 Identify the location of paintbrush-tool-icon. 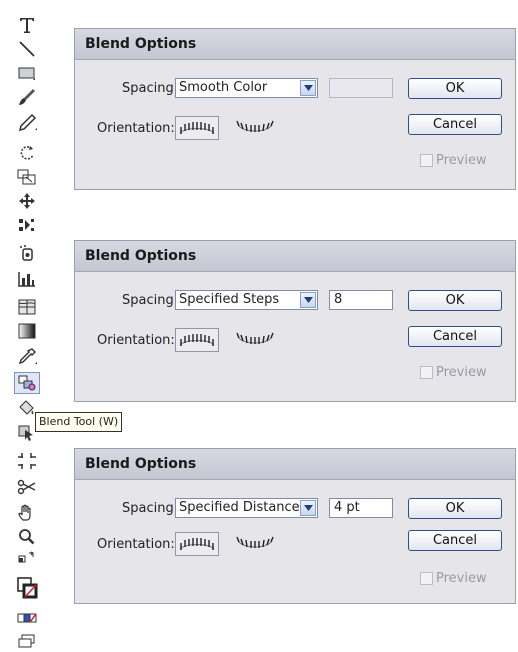
(27, 97).